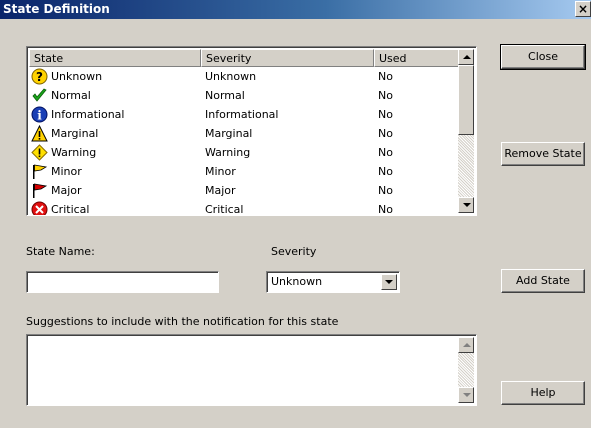 This screenshot has height=428, width=591. What do you see at coordinates (115, 58) in the screenshot?
I see `column-header-state: State` at bounding box center [115, 58].